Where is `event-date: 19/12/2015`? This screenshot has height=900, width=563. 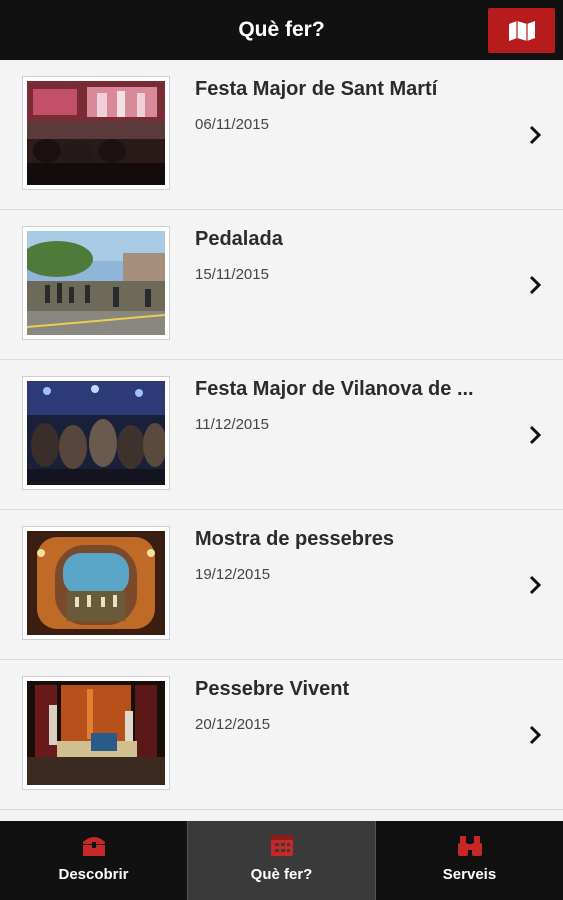
event-date: 19/12/2015 is located at coordinates (233, 574).